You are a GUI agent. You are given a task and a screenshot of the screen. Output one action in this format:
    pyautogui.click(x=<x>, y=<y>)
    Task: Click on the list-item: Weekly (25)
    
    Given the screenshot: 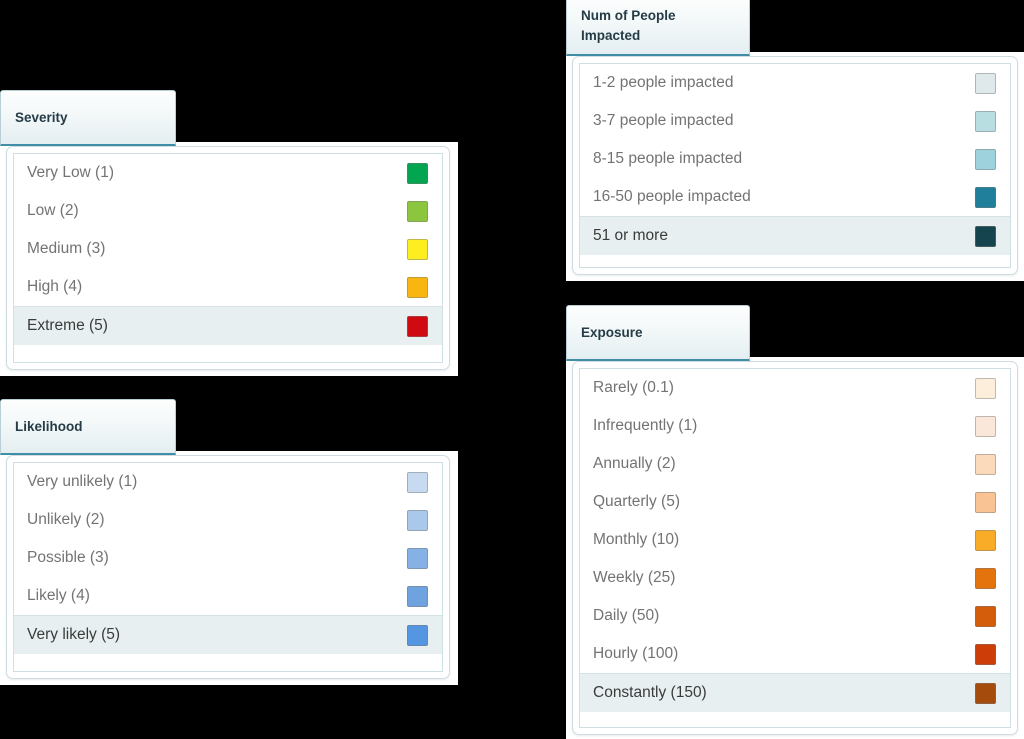 What is the action you would take?
    pyautogui.click(x=795, y=578)
    